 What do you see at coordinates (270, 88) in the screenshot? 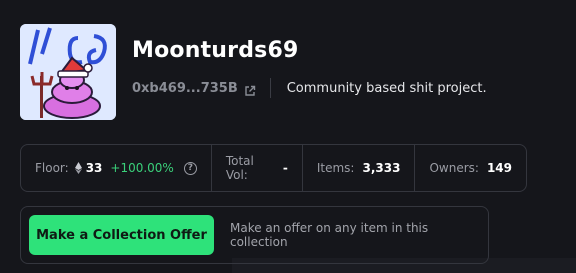
I see `meta-divider` at bounding box center [270, 88].